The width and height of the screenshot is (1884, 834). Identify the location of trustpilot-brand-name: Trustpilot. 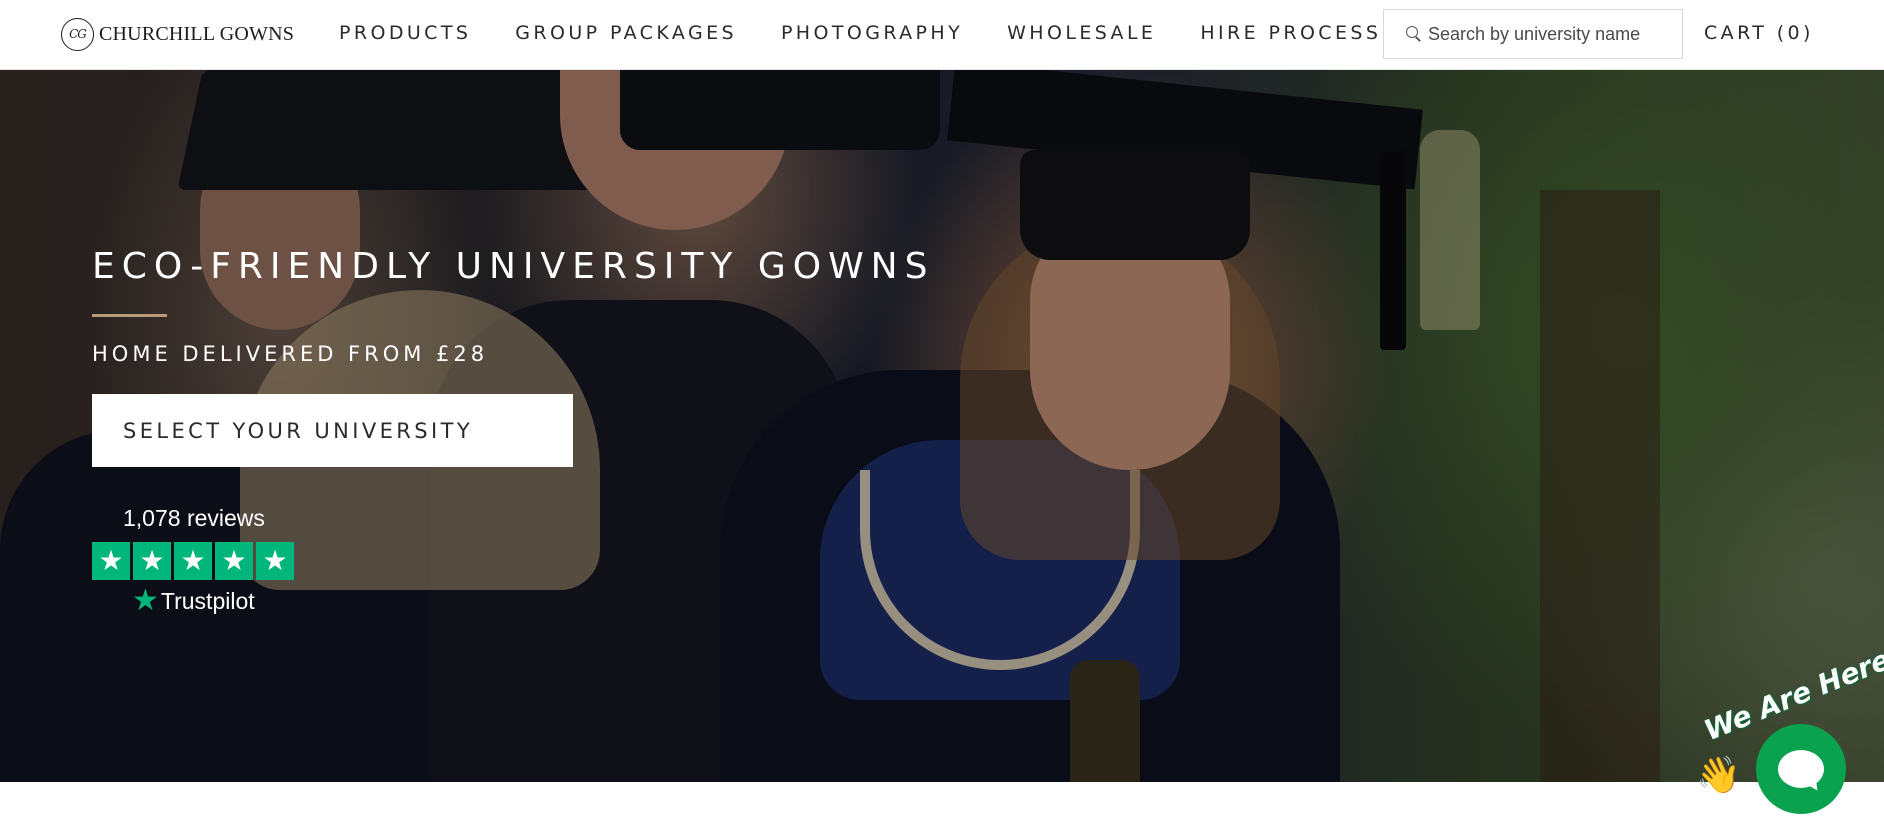
(207, 600).